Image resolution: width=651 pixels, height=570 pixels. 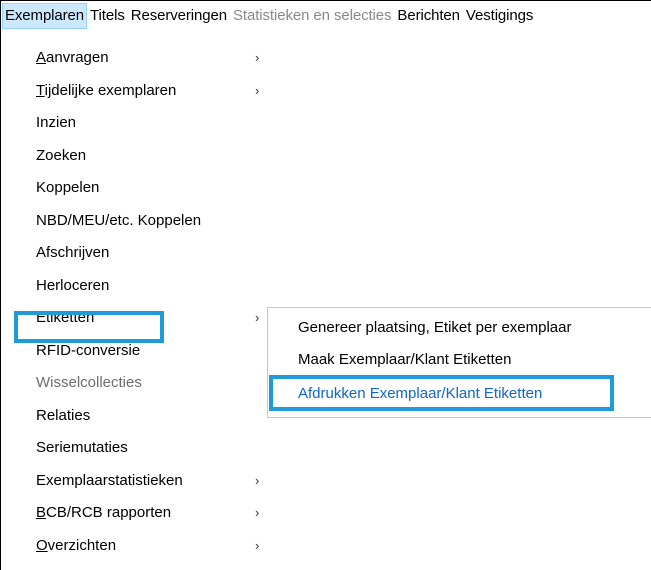 I want to click on menu-reserveringen: Reserveringen, so click(x=179, y=16).